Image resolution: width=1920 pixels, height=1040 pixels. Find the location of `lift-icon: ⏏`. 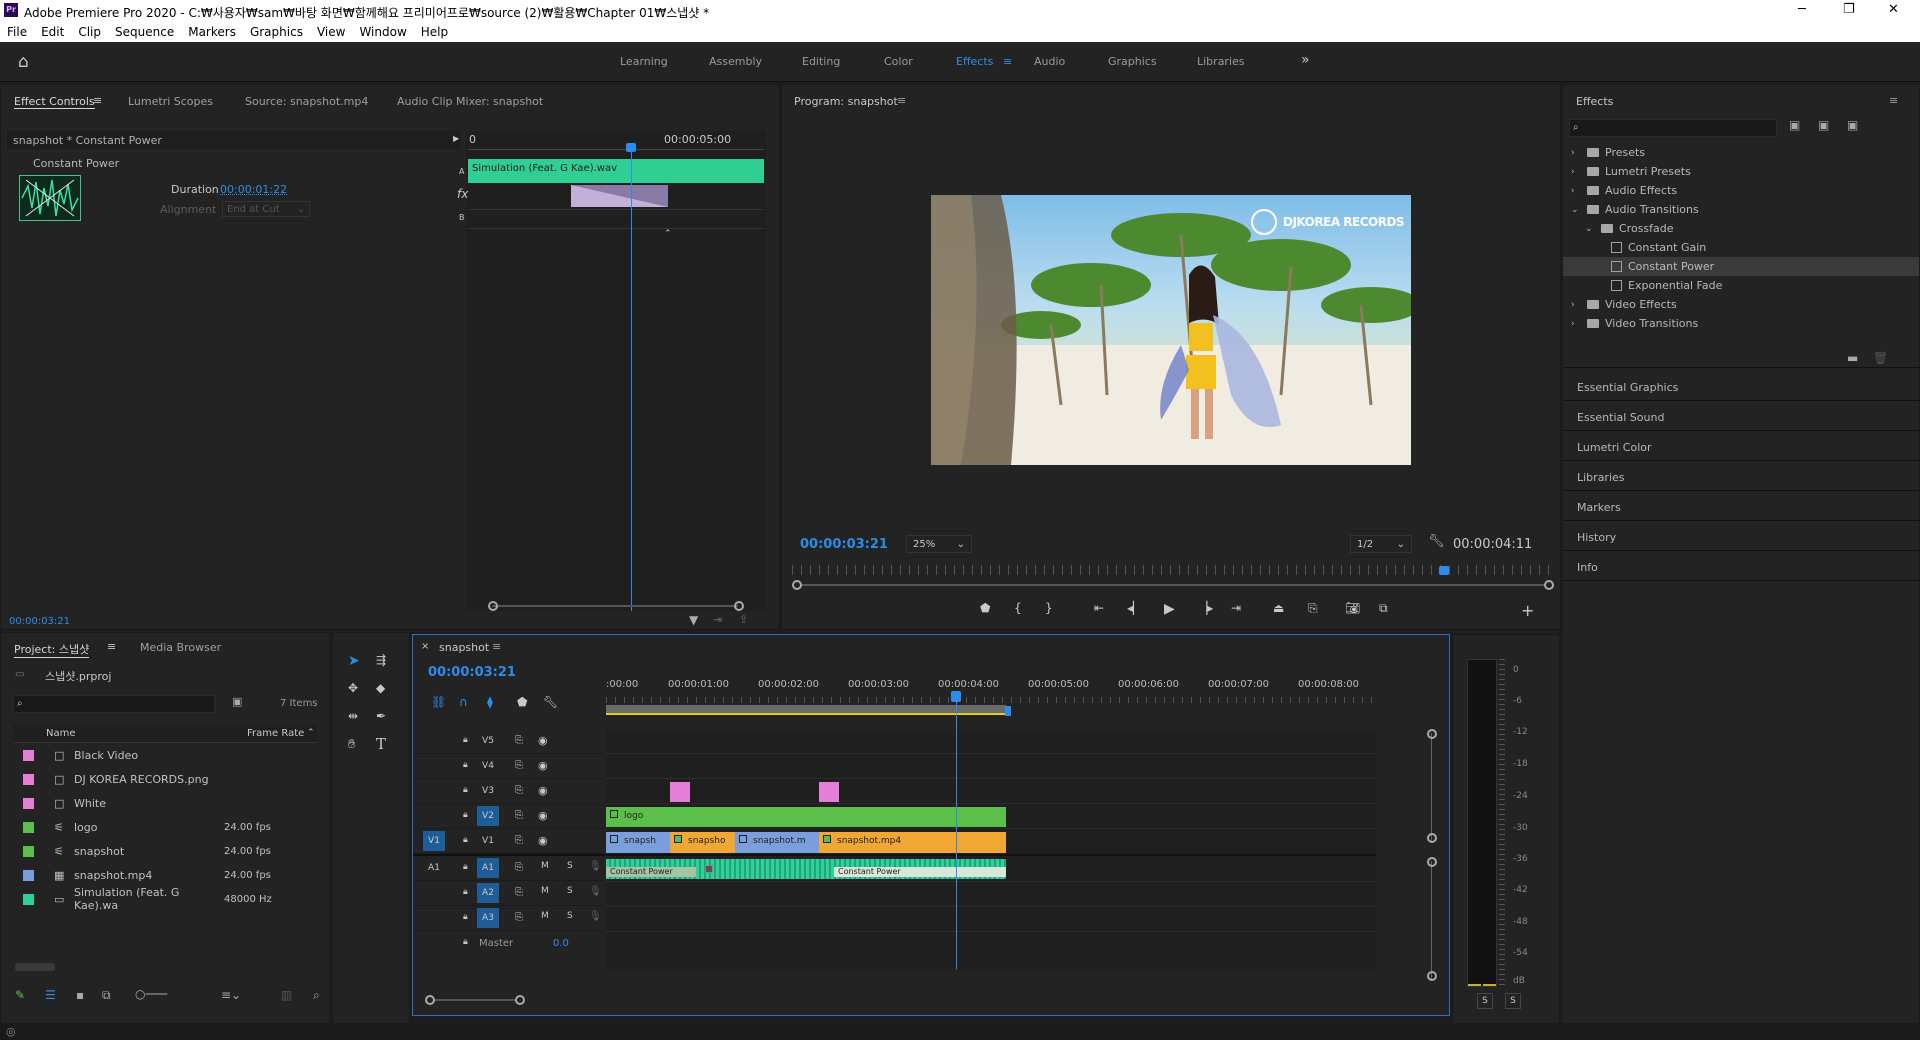

lift-icon: ⏏ is located at coordinates (1278, 608).